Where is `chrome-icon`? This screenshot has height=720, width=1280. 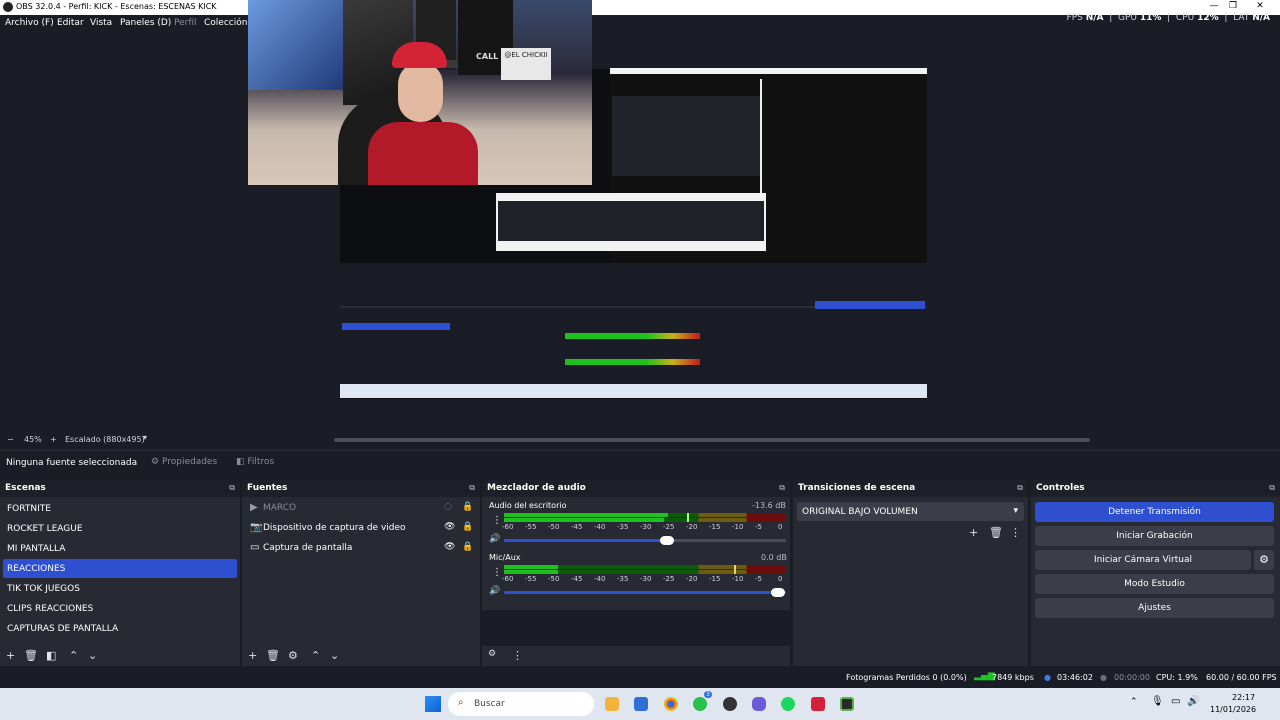 chrome-icon is located at coordinates (671, 704).